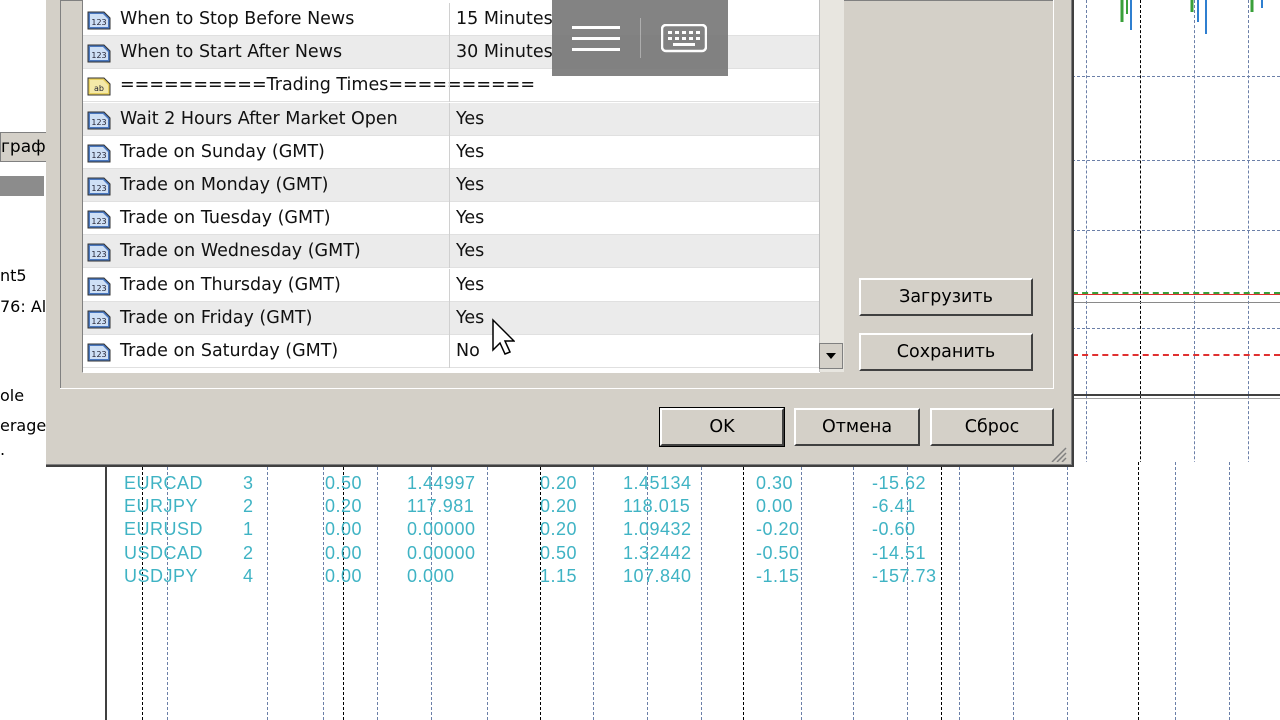 The width and height of the screenshot is (1280, 720). I want to click on left-tab-label: графи, so click(24, 147).